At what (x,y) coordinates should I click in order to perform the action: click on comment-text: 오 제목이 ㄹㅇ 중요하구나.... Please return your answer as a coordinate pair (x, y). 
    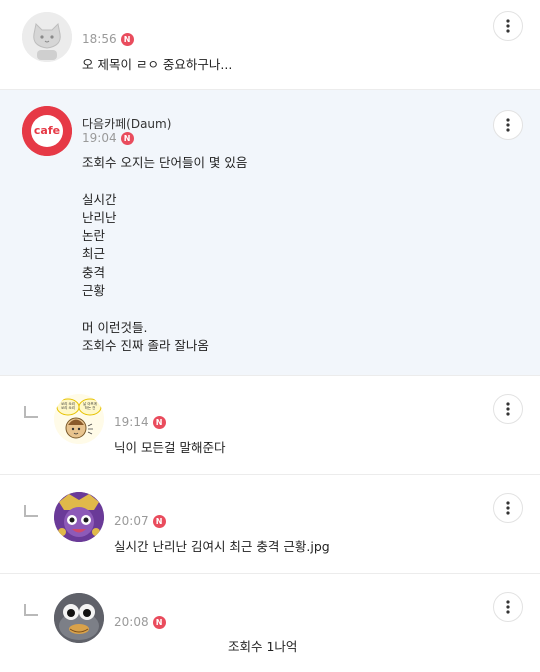
    Looking at the image, I should click on (157, 64).